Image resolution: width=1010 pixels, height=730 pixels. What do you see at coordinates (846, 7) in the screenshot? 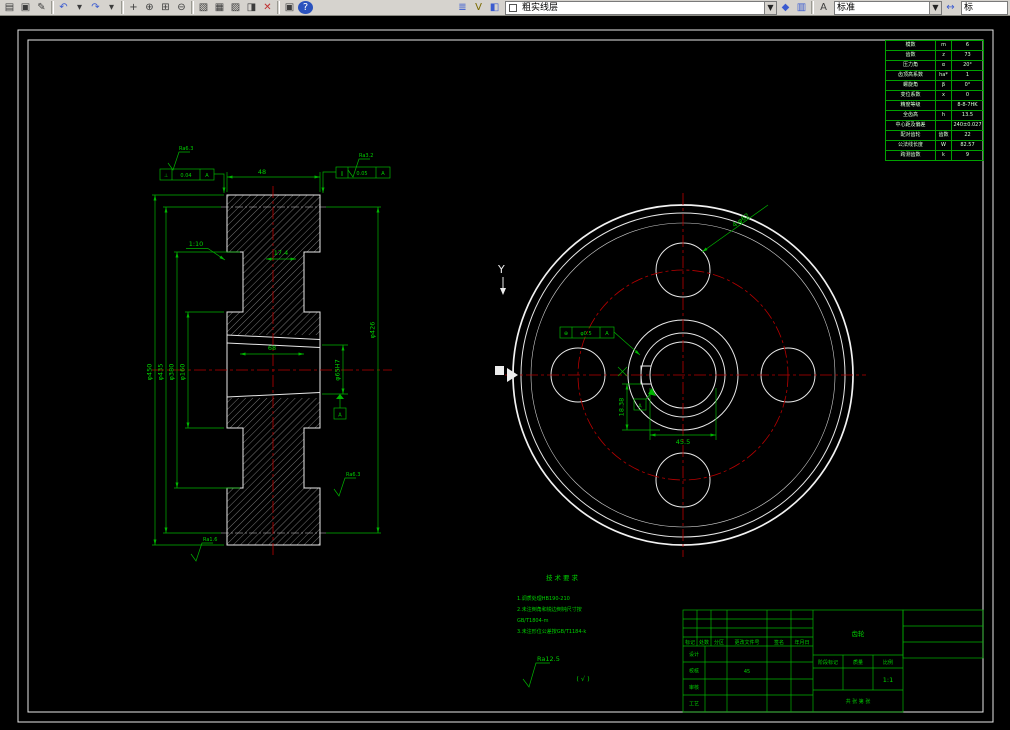
I see `text-style-combo-value: 标准` at bounding box center [846, 7].